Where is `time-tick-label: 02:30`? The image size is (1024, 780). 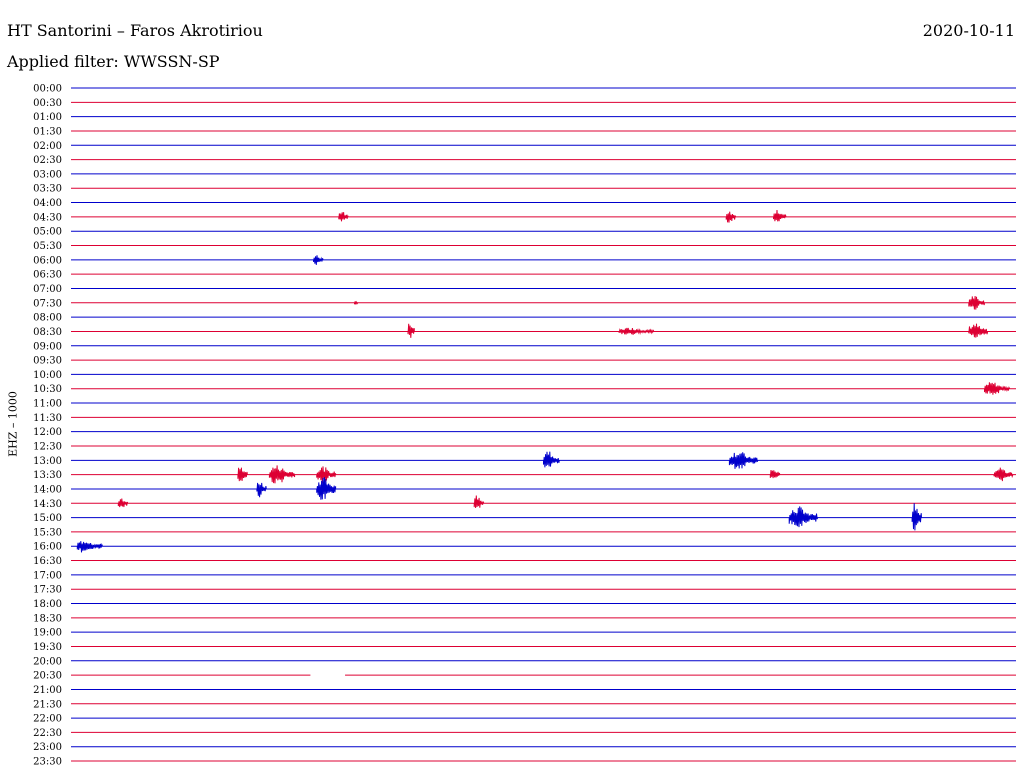 time-tick-label: 02:30 is located at coordinates (47, 160).